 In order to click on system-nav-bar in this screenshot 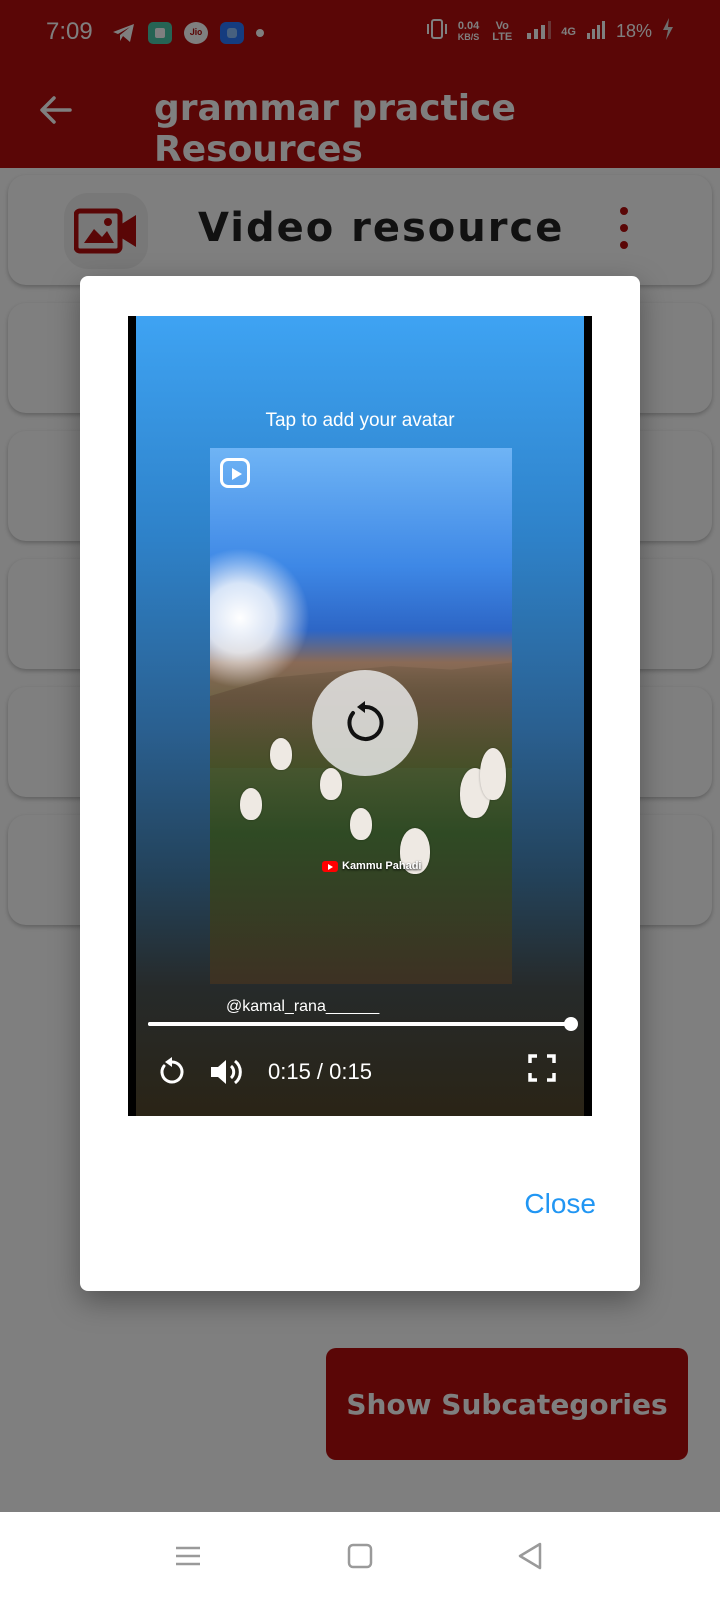, I will do `click(360, 1556)`.